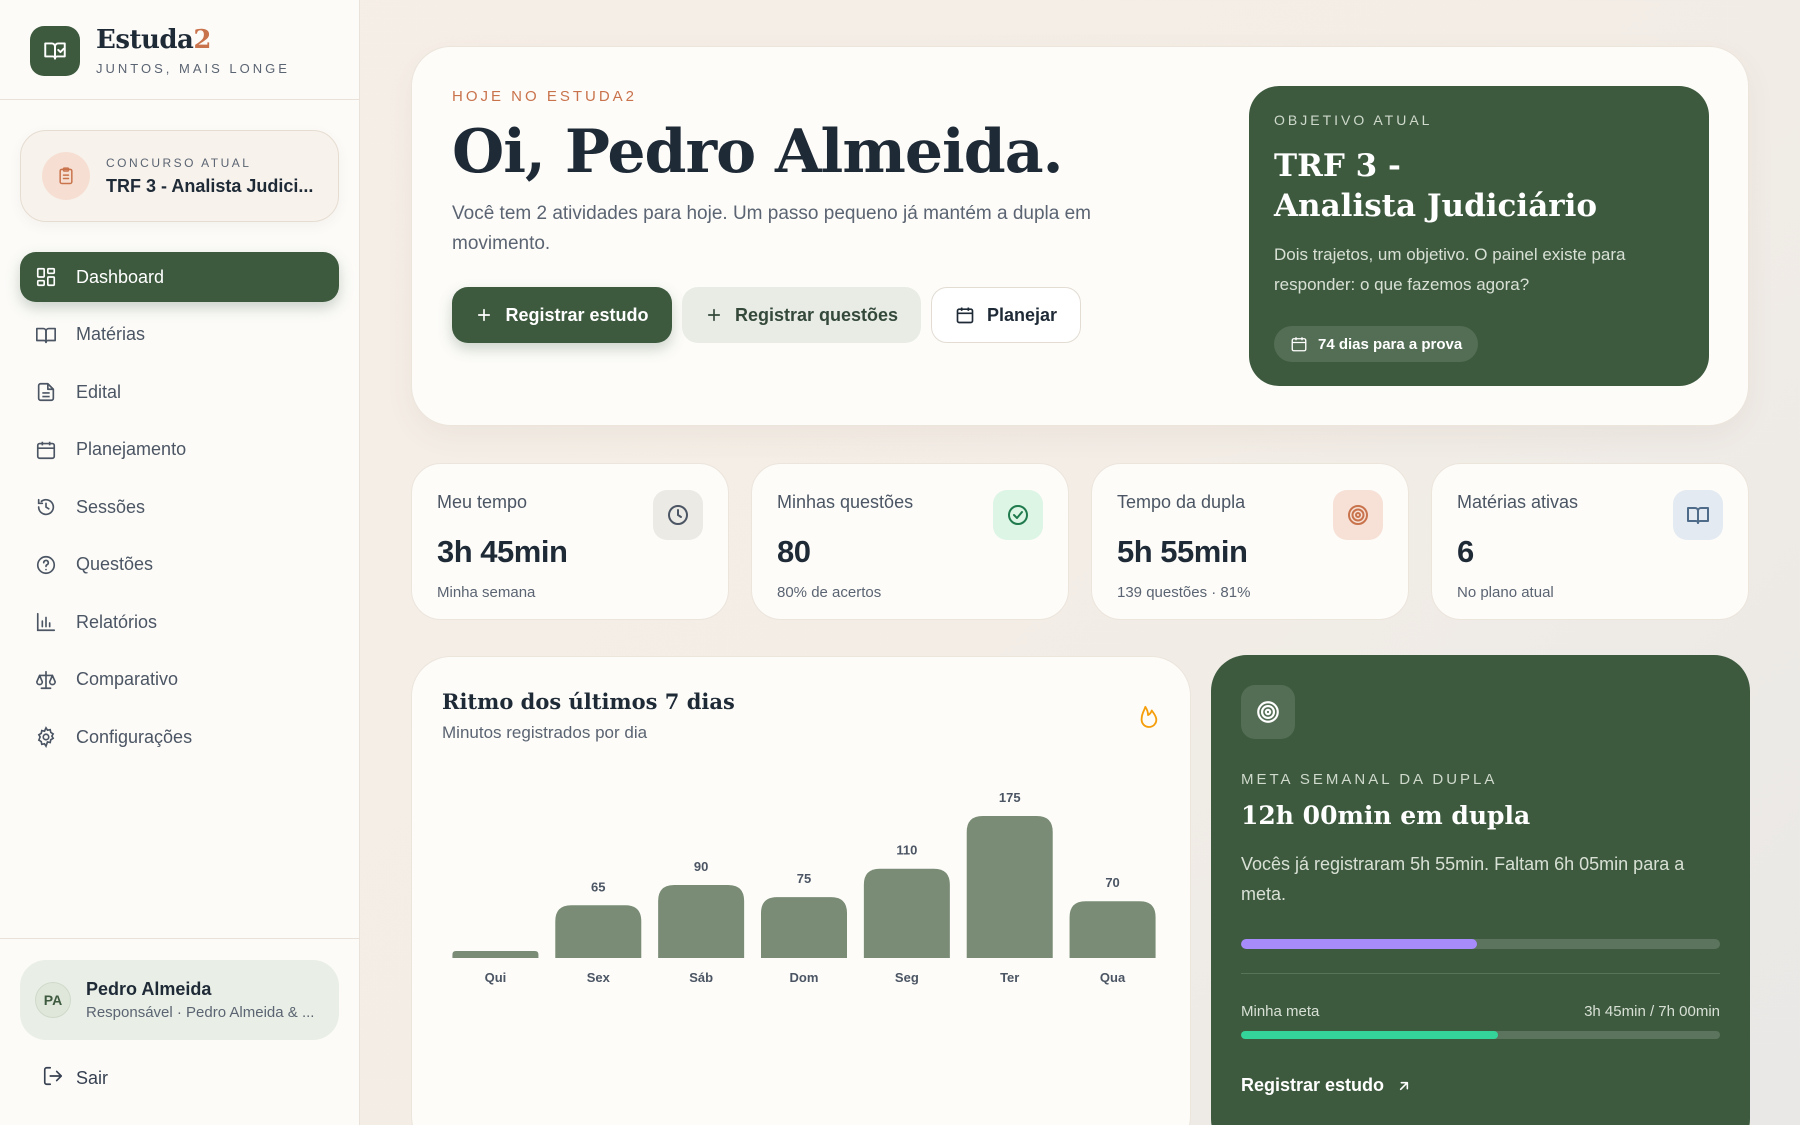 This screenshot has height=1125, width=1800. Describe the element at coordinates (1184, 592) in the screenshot. I see `stat-sub: 139 questões · 81%` at that location.